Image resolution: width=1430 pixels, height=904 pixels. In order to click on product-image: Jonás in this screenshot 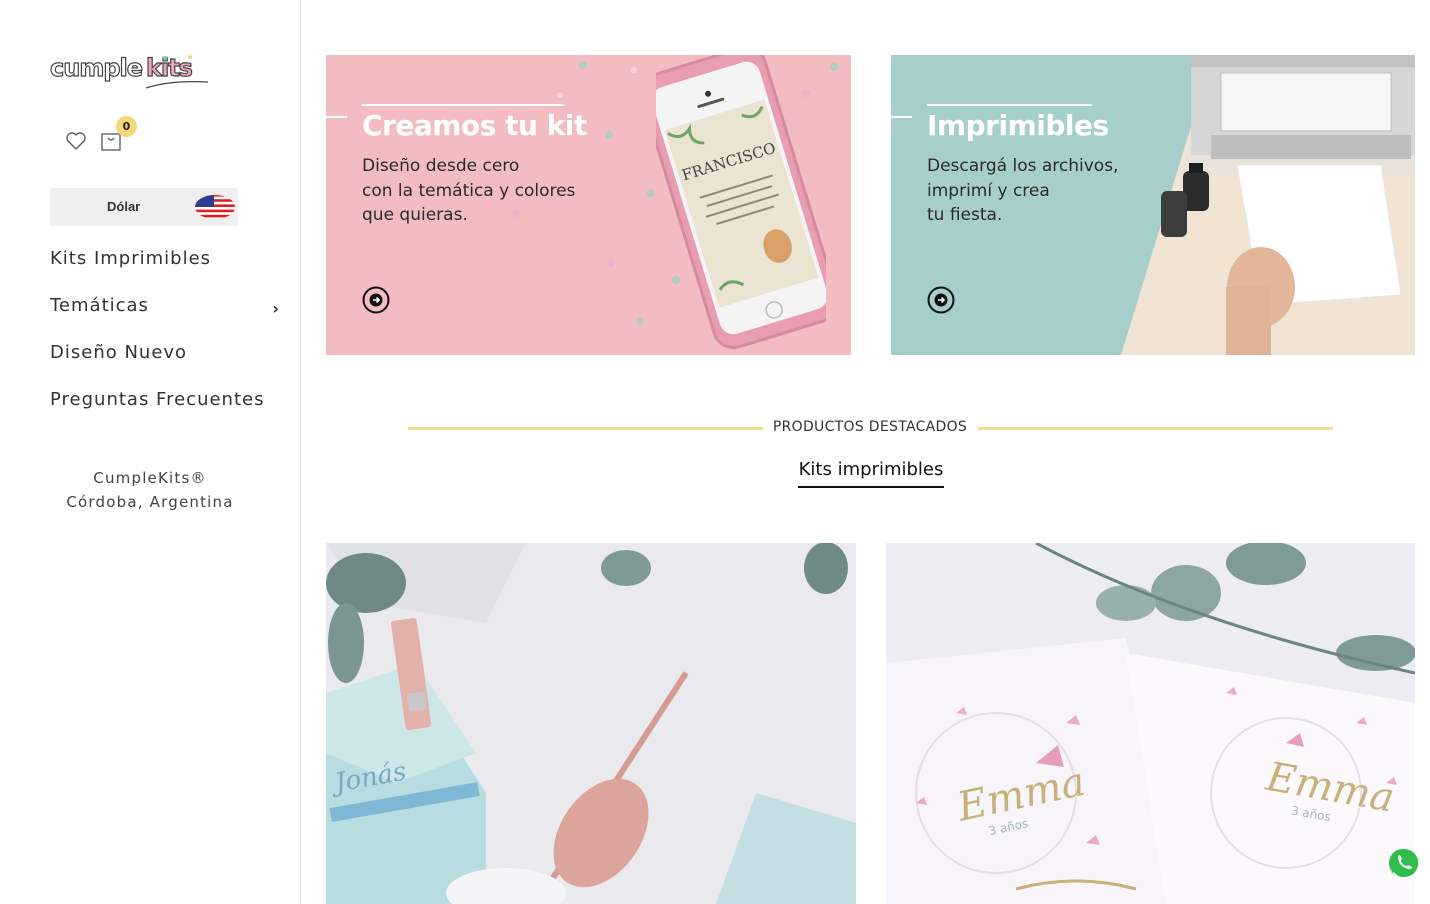, I will do `click(591, 723)`.